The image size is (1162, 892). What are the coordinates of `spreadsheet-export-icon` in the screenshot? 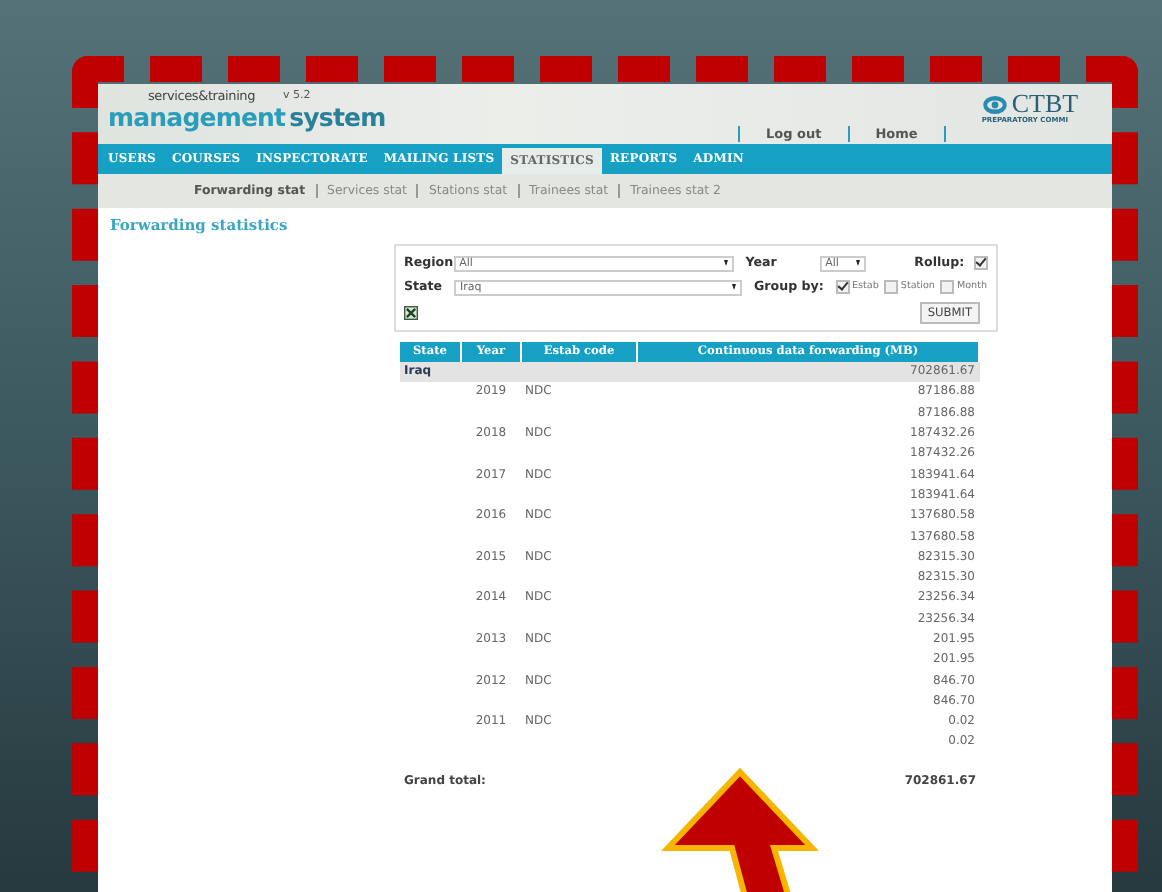 It's located at (411, 313).